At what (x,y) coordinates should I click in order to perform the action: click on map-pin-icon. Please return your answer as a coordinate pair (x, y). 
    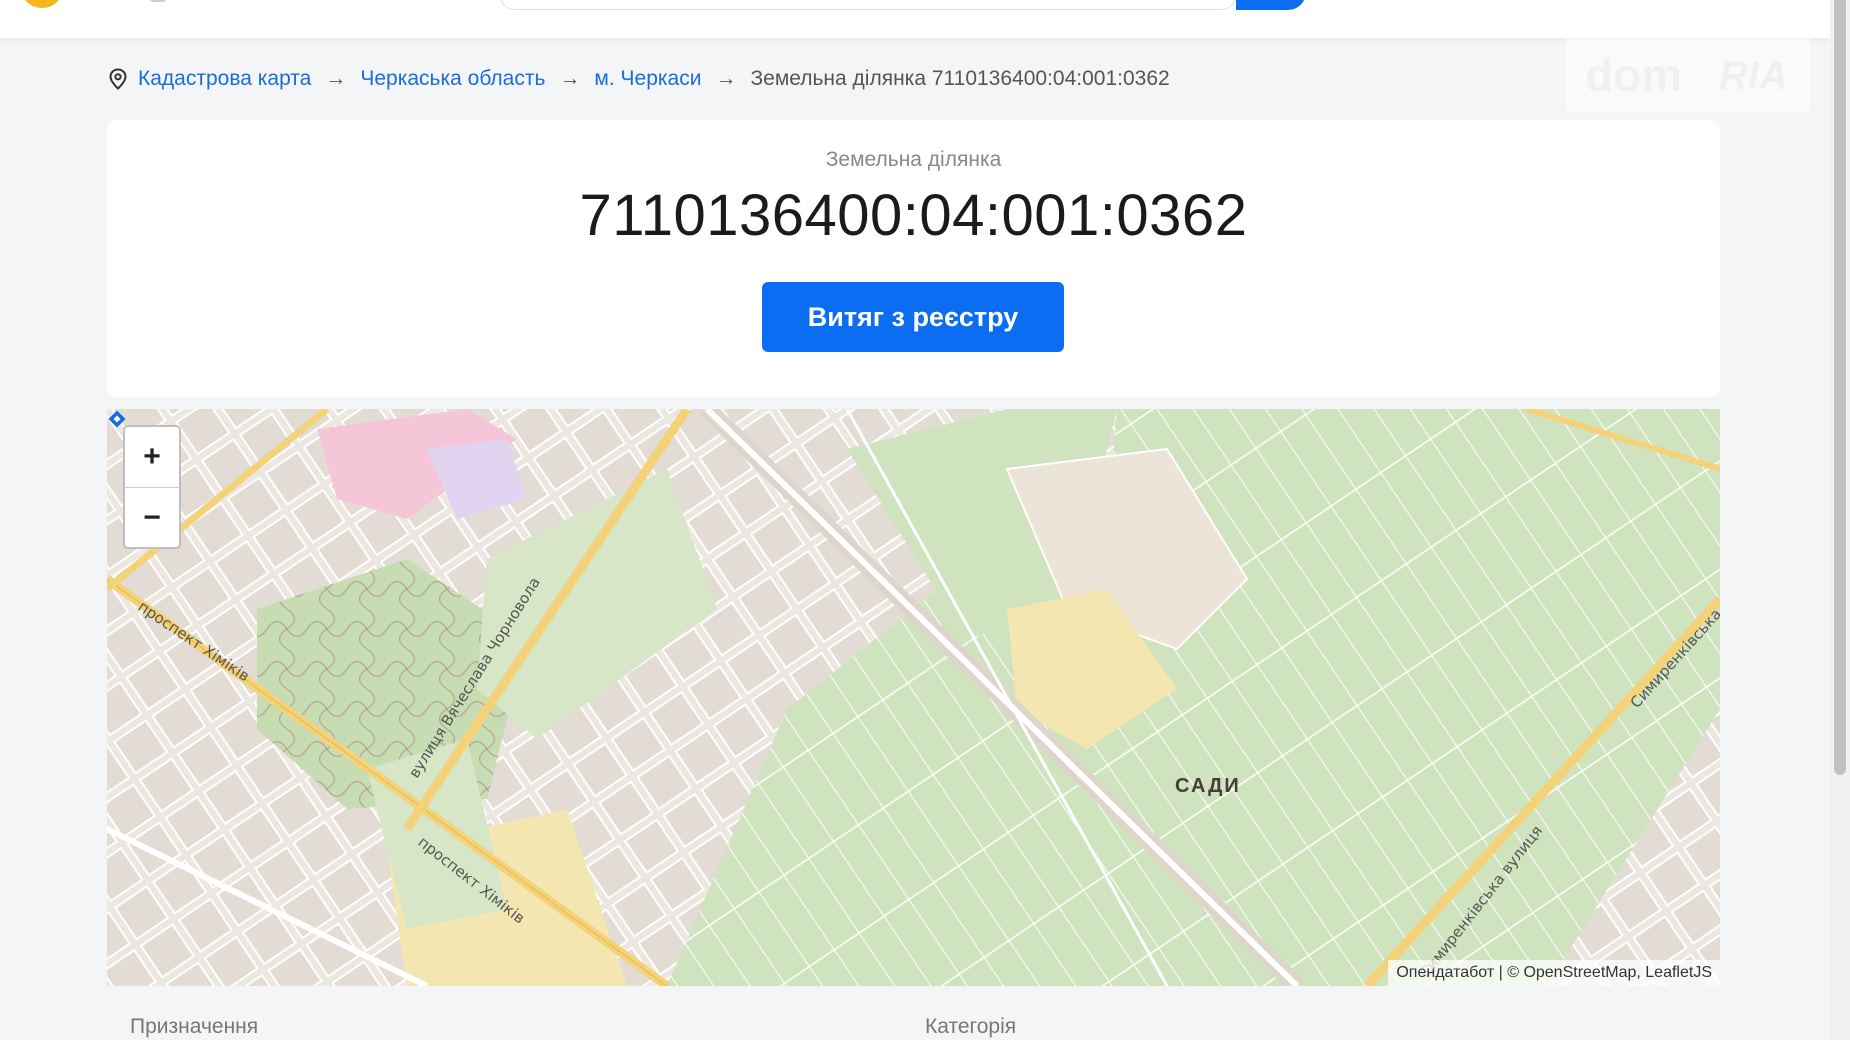
    Looking at the image, I should click on (118, 79).